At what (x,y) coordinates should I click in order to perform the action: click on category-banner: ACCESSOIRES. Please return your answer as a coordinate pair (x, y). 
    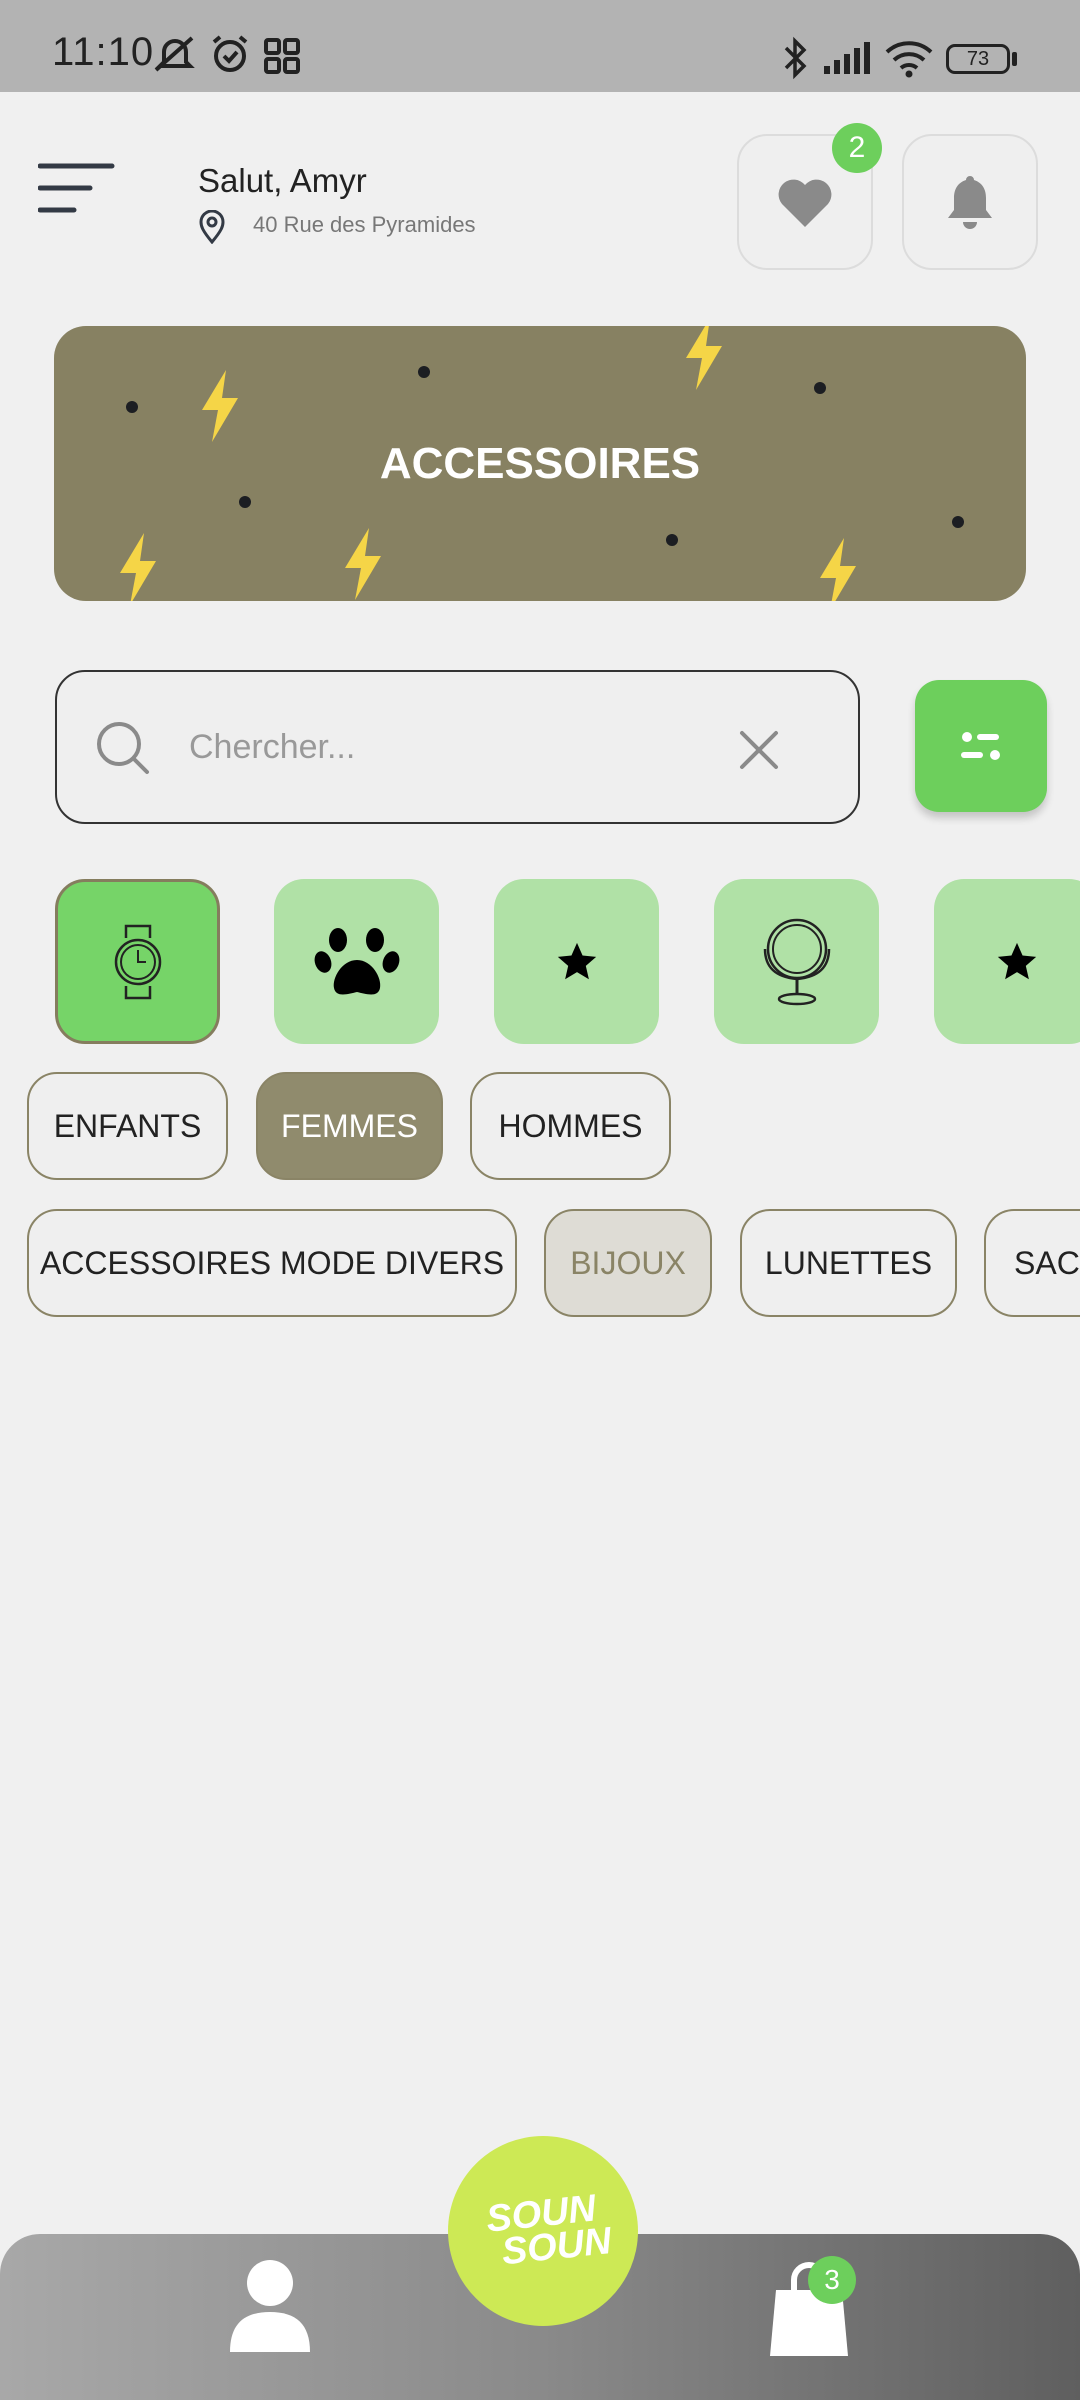
    Looking at the image, I should click on (540, 463).